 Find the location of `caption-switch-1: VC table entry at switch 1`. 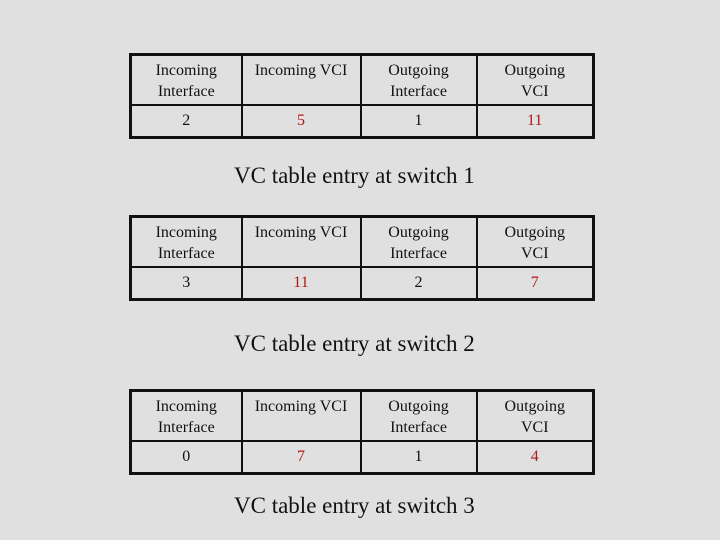

caption-switch-1: VC table entry at switch 1 is located at coordinates (354, 175).